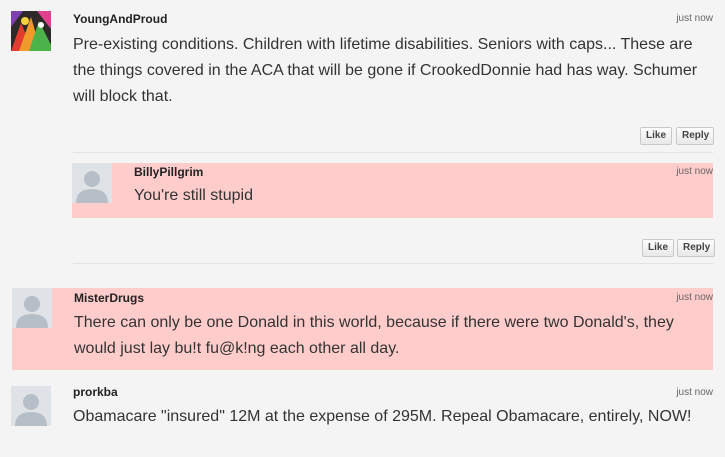  What do you see at coordinates (193, 195) in the screenshot?
I see `comment-body: You're still stupid` at bounding box center [193, 195].